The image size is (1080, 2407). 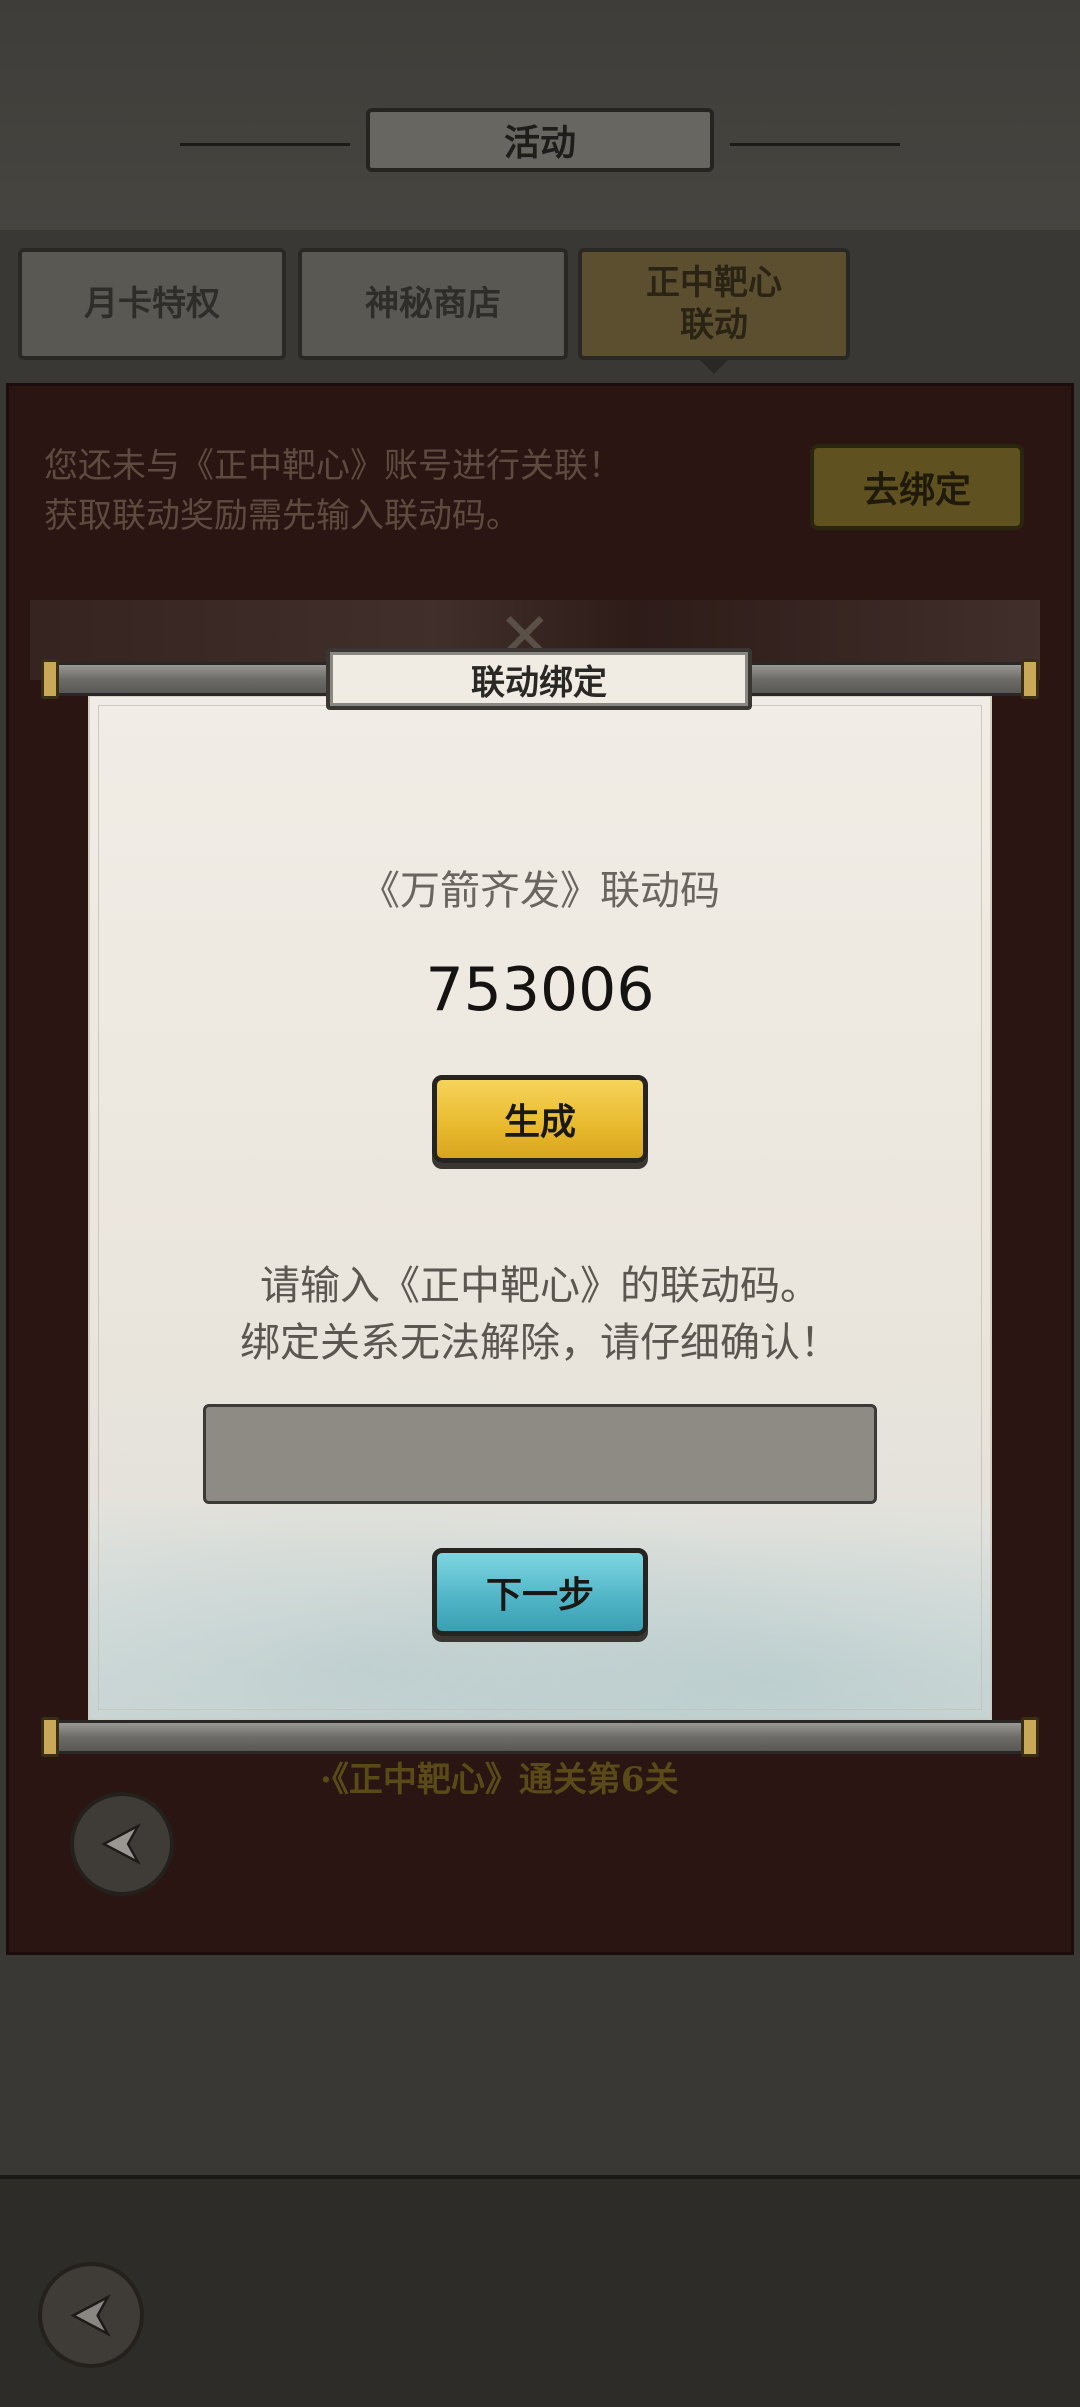 I want to click on active-tab-pointer, so click(x=714, y=367).